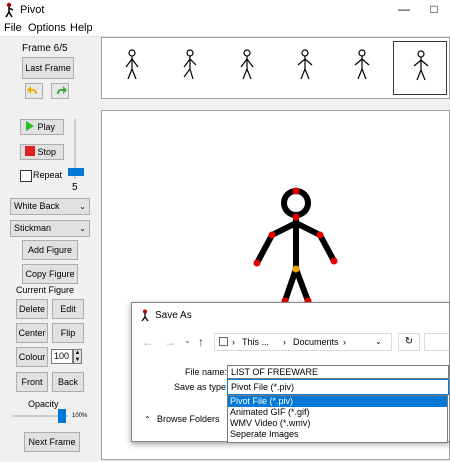 The width and height of the screenshot is (450, 462). What do you see at coordinates (296, 203) in the screenshot?
I see `stickman-head` at bounding box center [296, 203].